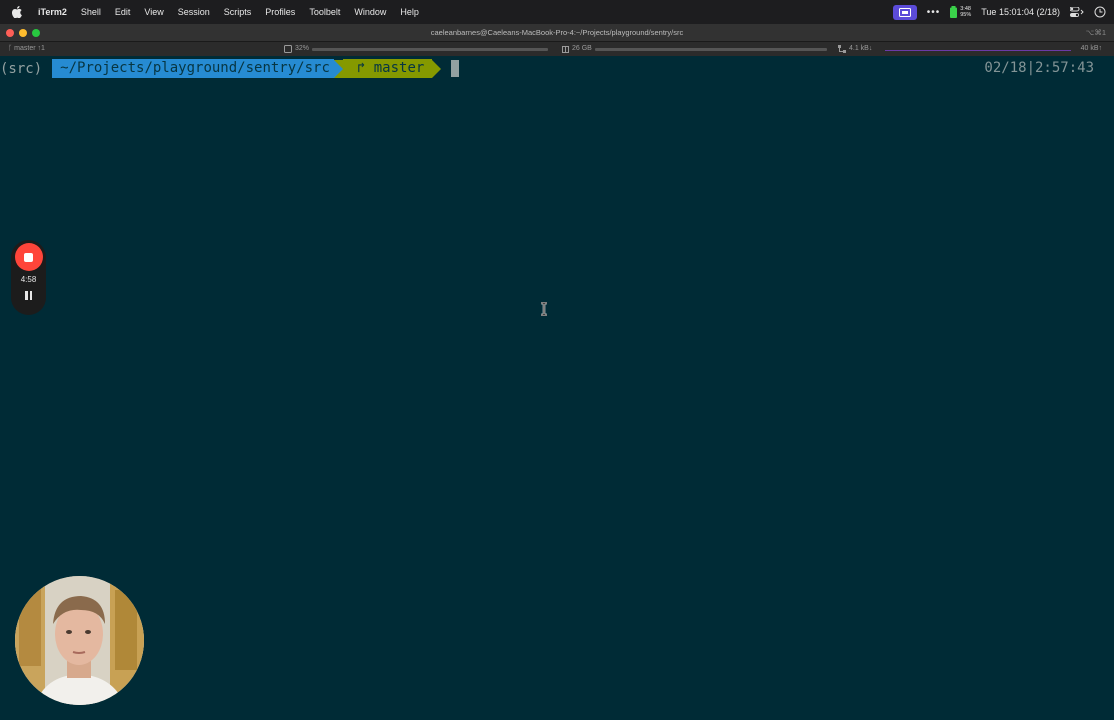 The image size is (1114, 720). Describe the element at coordinates (1039, 68) in the screenshot. I see `prompt-right-timestamp: 02/18|2:57:43` at that location.